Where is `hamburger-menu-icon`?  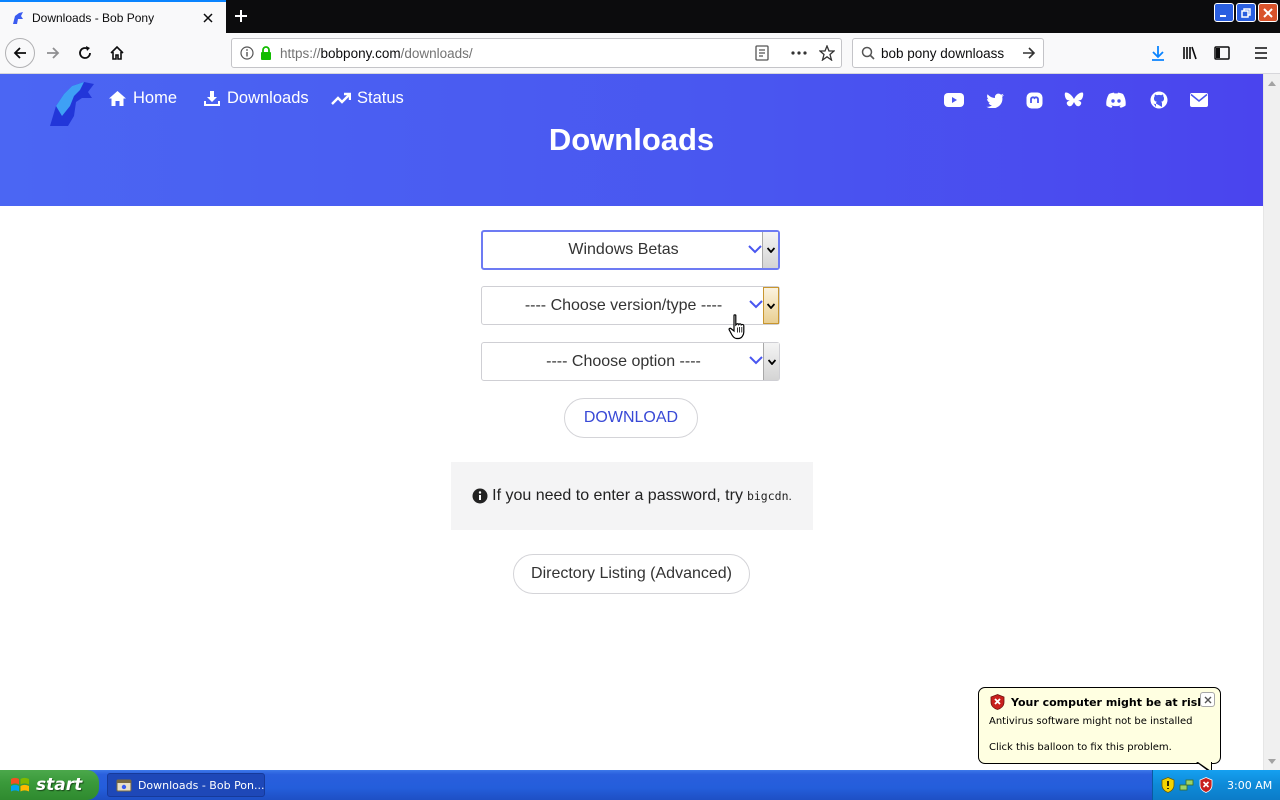
hamburger-menu-icon is located at coordinates (1261, 53).